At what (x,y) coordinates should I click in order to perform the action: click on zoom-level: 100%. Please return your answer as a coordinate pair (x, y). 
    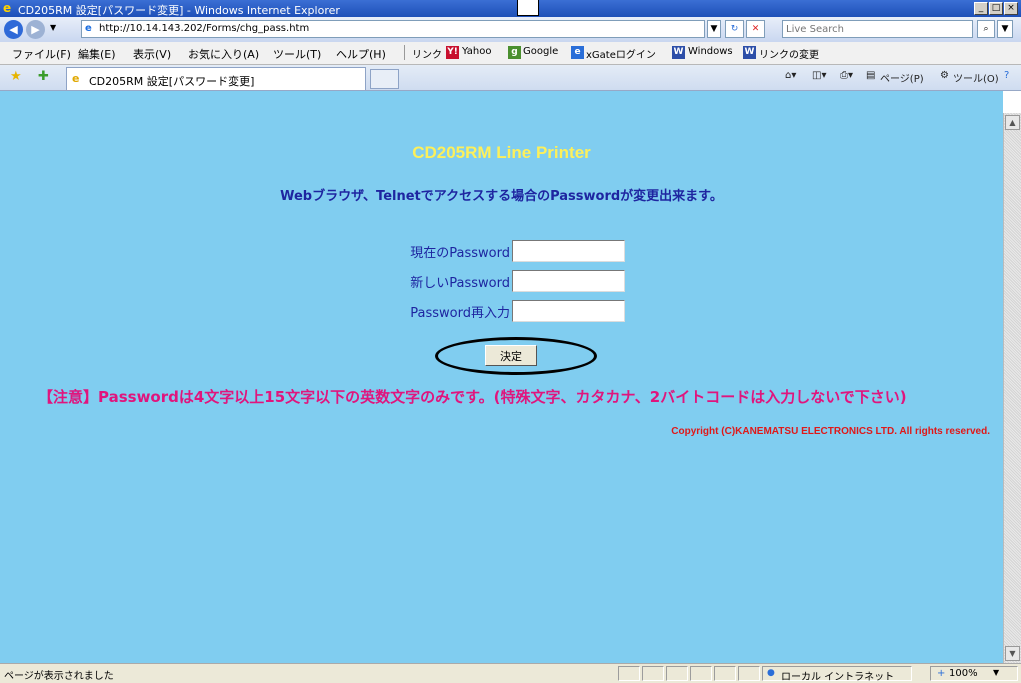
    Looking at the image, I should click on (963, 673).